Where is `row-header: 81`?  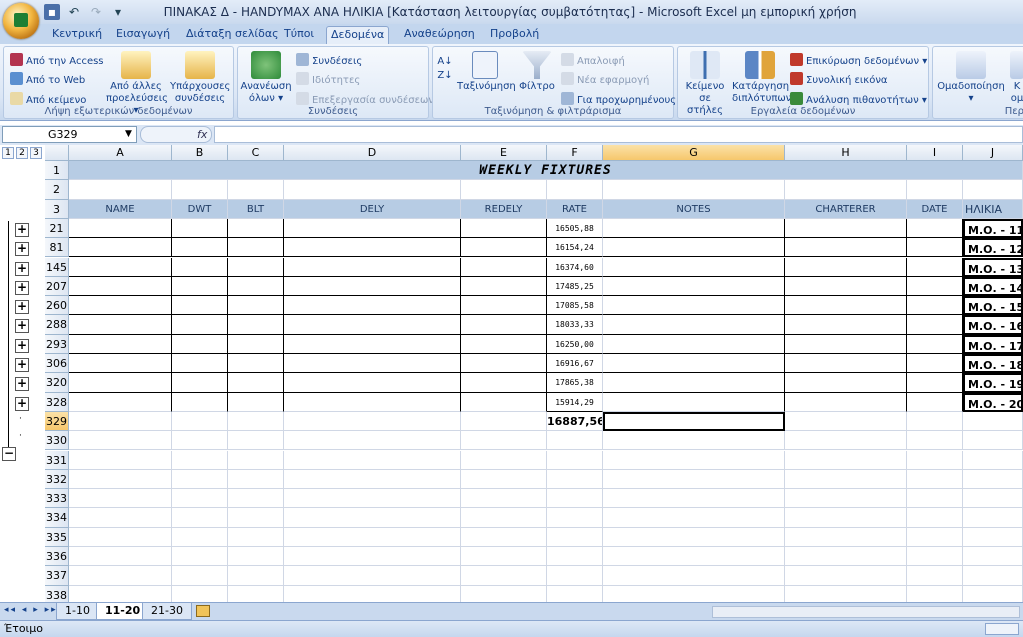
row-header: 81 is located at coordinates (57, 248).